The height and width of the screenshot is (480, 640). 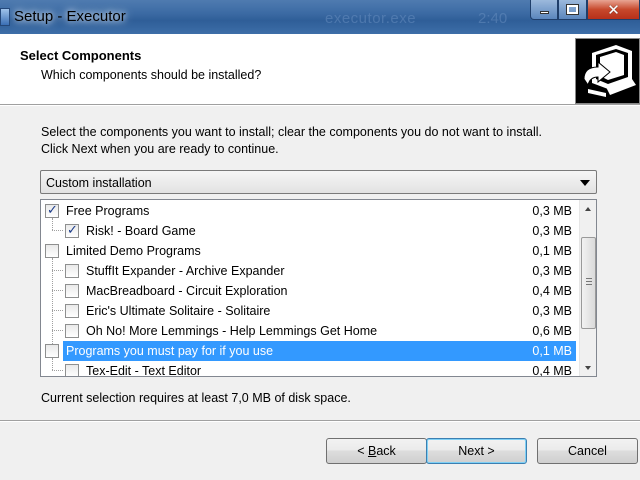 What do you see at coordinates (320, 105) in the screenshot?
I see `header-divider` at bounding box center [320, 105].